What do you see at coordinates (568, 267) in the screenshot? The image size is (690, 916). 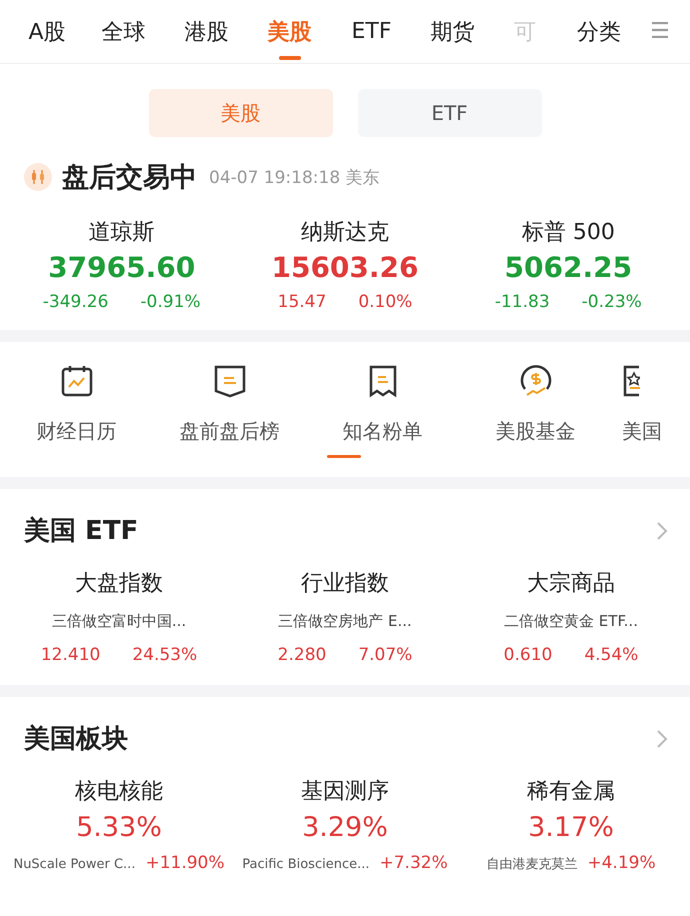 I see `index-value: 5062.25` at bounding box center [568, 267].